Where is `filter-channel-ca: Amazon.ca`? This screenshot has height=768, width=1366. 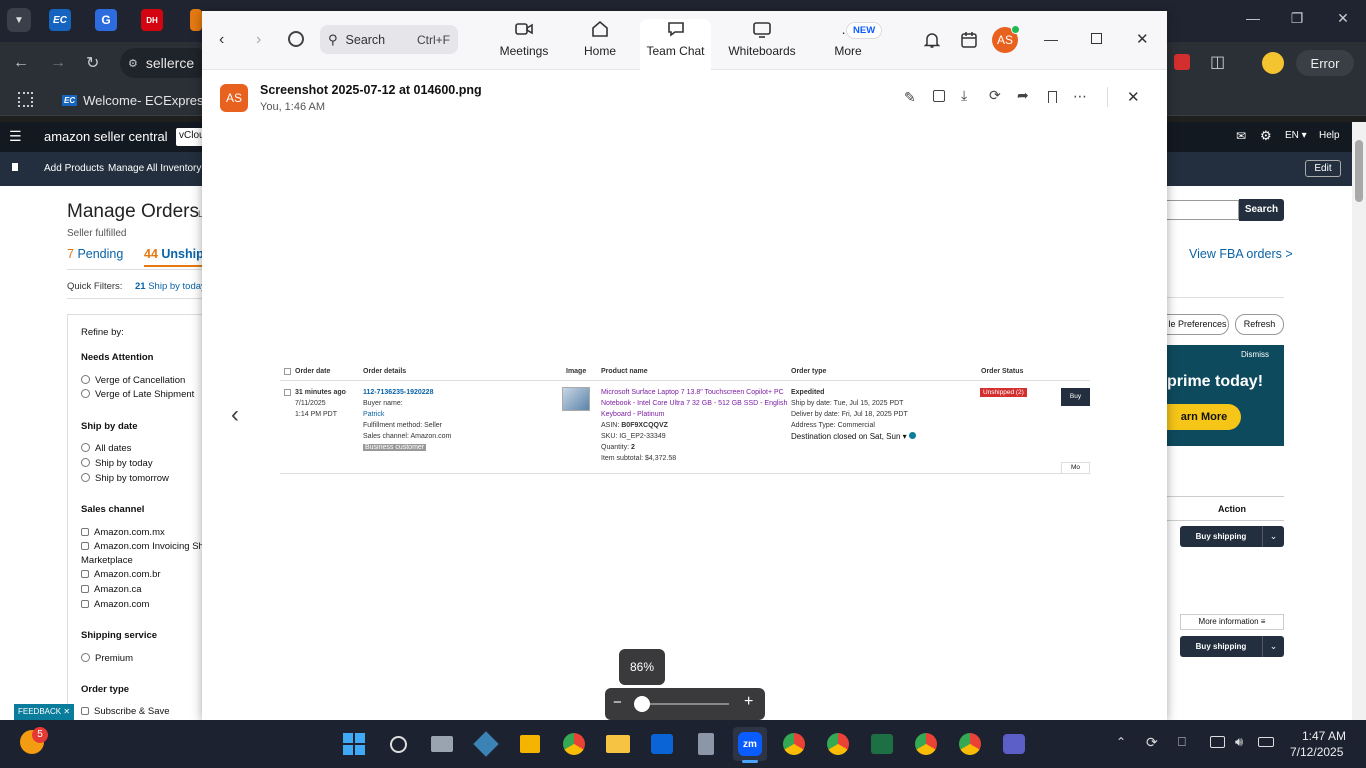
filter-channel-ca: Amazon.ca is located at coordinates (111, 590).